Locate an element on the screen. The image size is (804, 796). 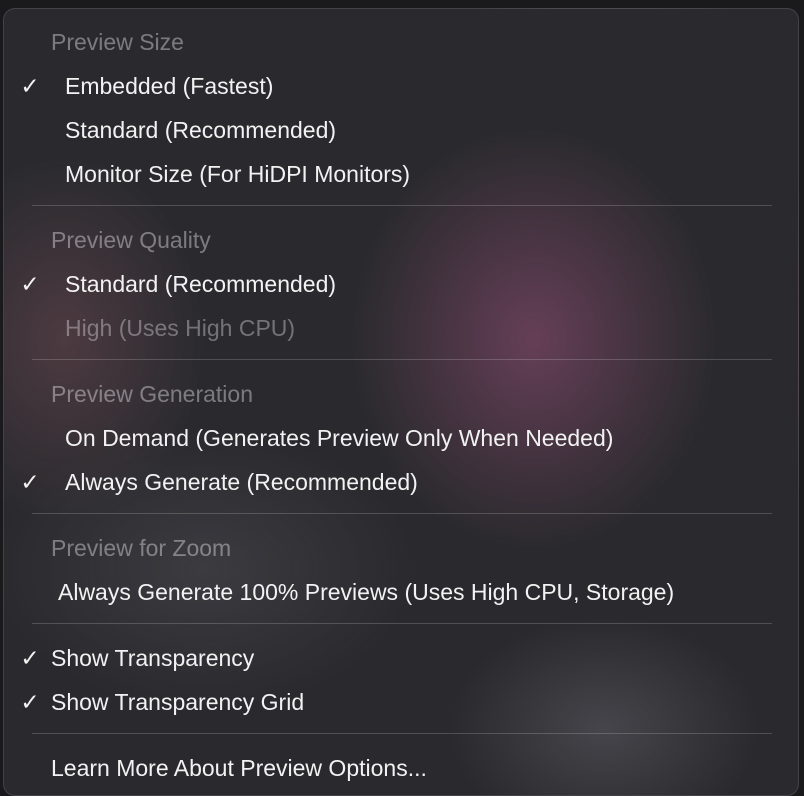
menu-item-monitor-size: Monitor Size (For HiDPI Monitors) is located at coordinates (401, 174).